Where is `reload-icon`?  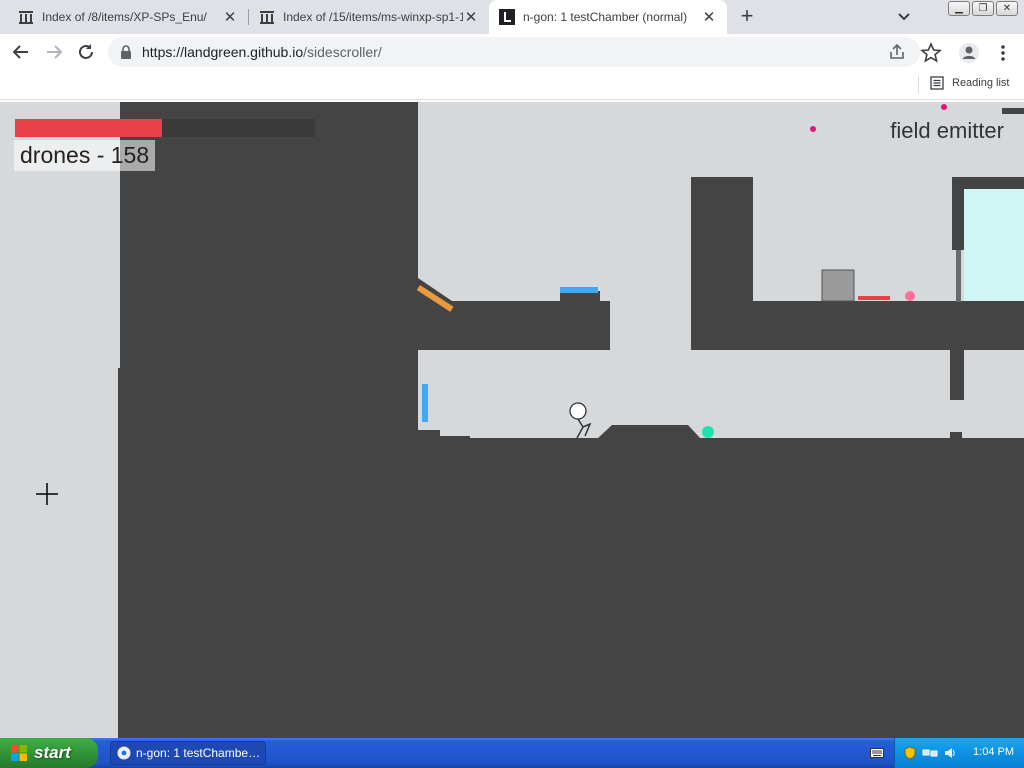
reload-icon is located at coordinates (86, 51).